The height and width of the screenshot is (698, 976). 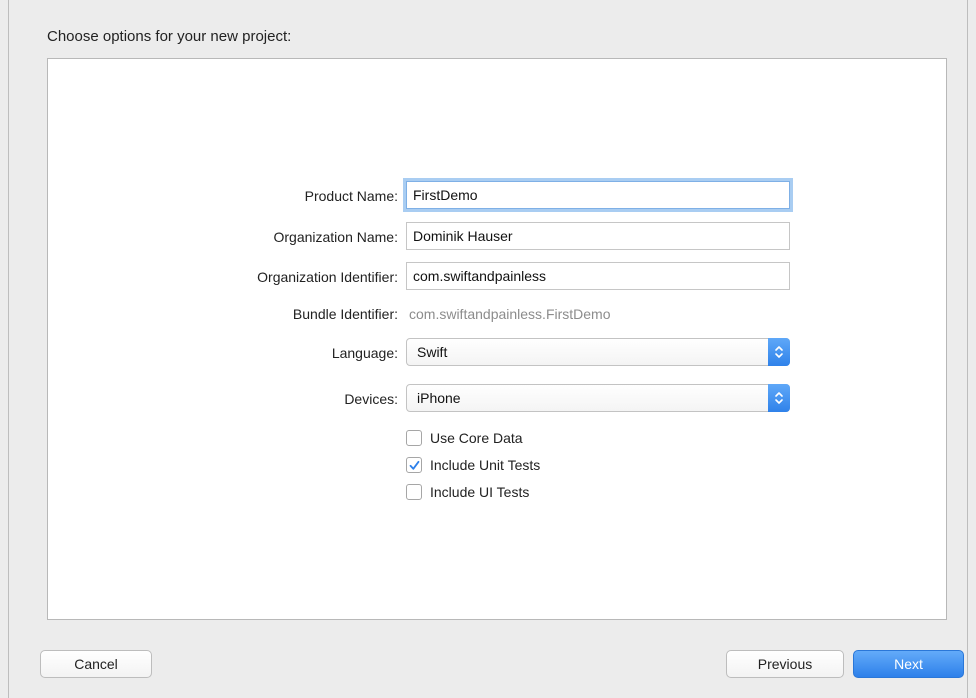 I want to click on devices-row: Devices: iPhone, so click(x=498, y=399).